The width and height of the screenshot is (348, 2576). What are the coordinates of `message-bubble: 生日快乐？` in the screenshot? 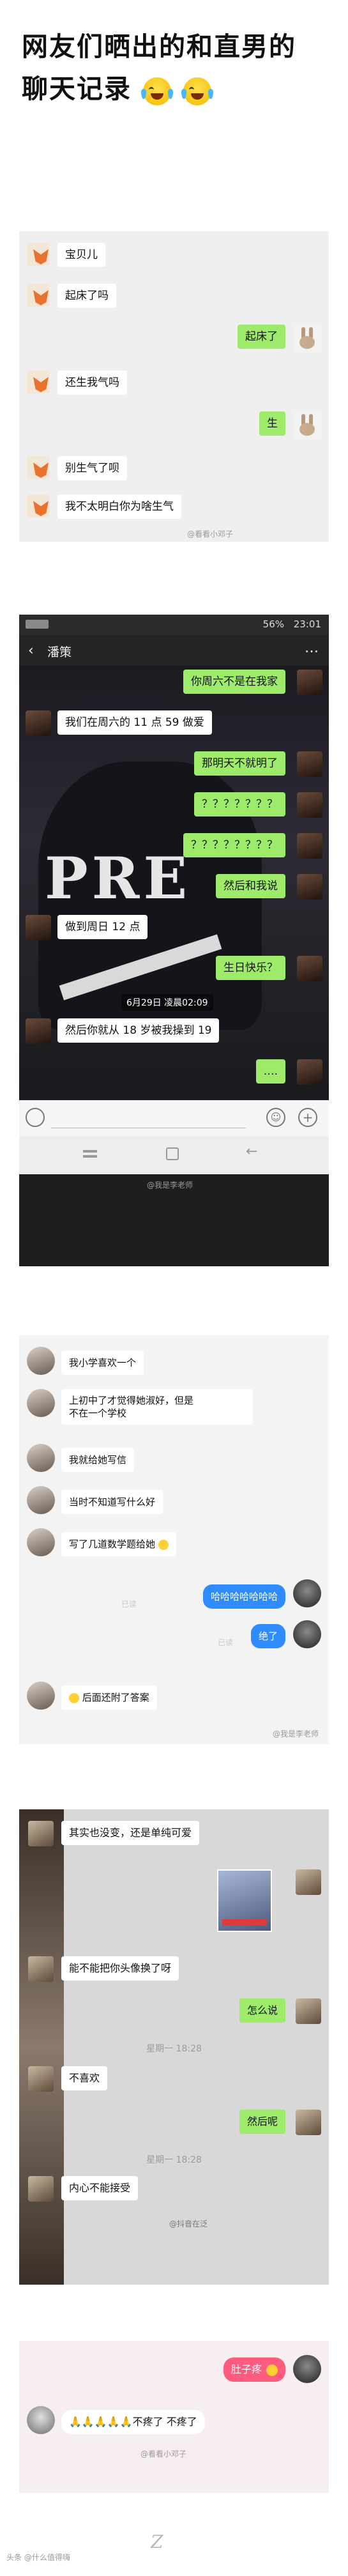 It's located at (250, 968).